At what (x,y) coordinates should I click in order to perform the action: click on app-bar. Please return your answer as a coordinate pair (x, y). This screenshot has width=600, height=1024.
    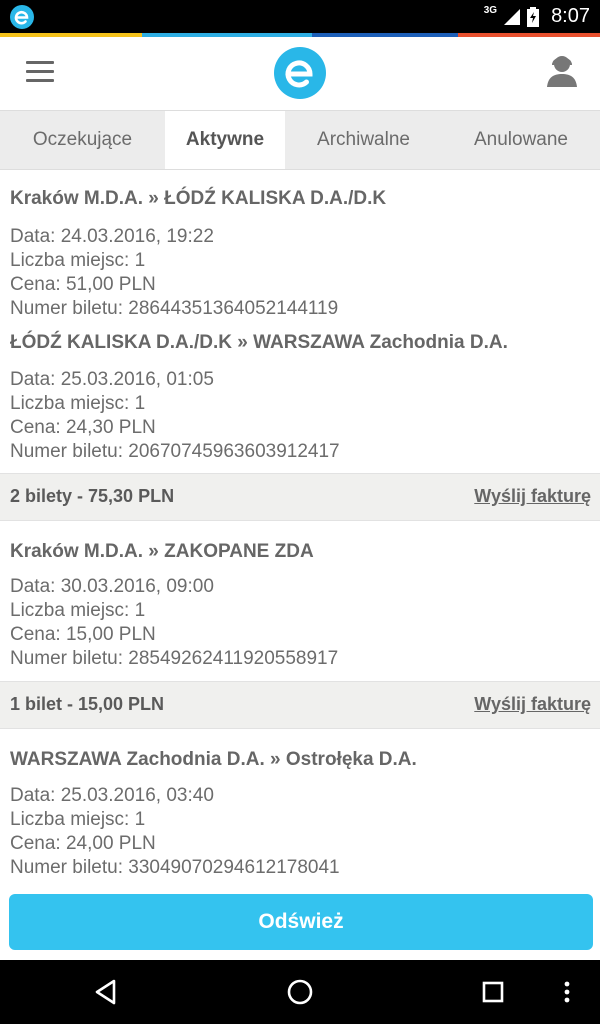
    Looking at the image, I should click on (300, 74).